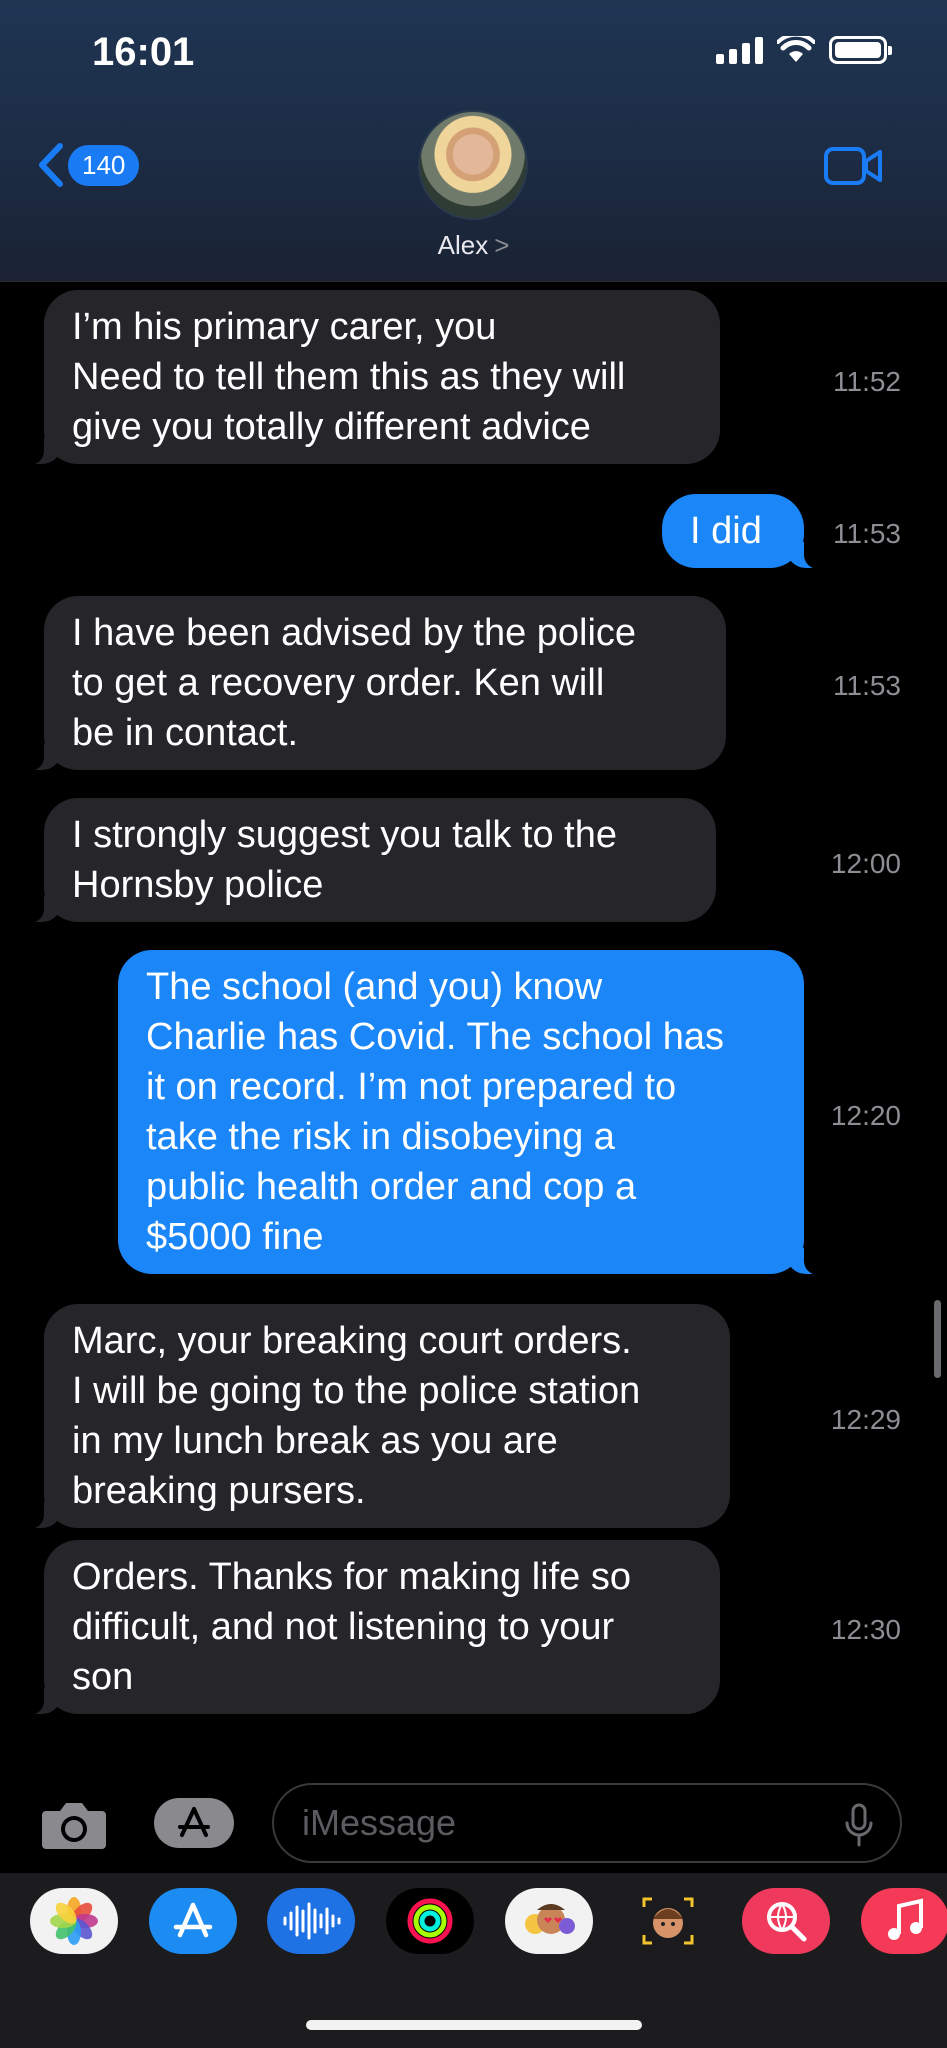 The height and width of the screenshot is (2048, 947). What do you see at coordinates (865, 1629) in the screenshot?
I see `message-timestamp: 12:30` at bounding box center [865, 1629].